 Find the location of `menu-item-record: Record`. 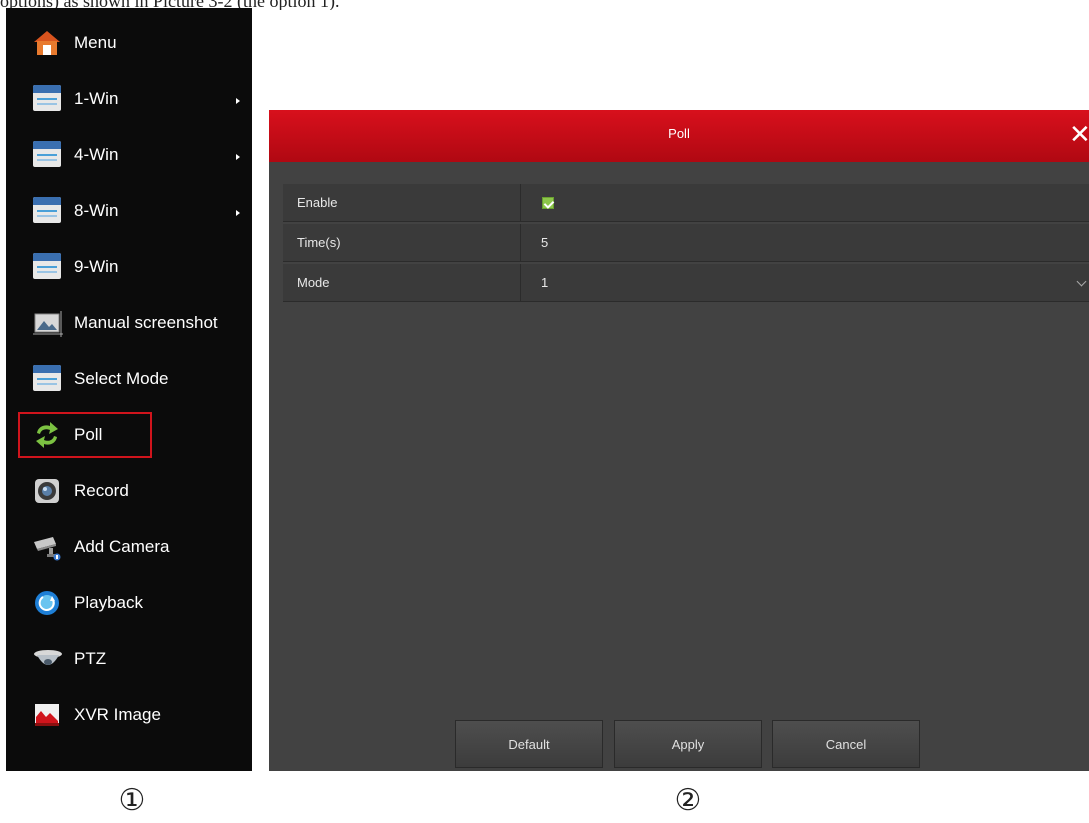

menu-item-record: Record is located at coordinates (129, 492).